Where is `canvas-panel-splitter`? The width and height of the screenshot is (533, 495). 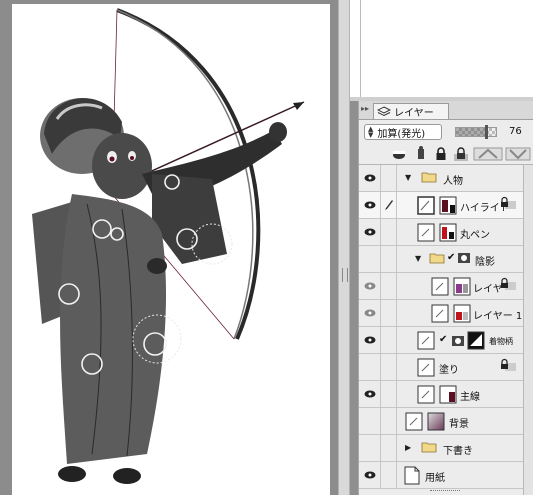 canvas-panel-splitter is located at coordinates (344, 247).